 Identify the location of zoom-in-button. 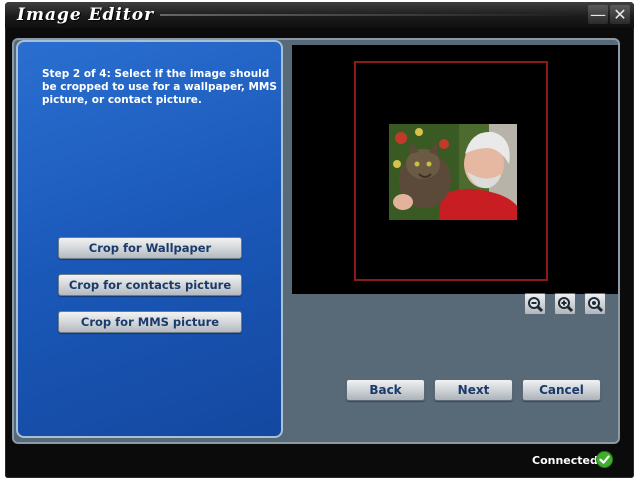
(565, 304).